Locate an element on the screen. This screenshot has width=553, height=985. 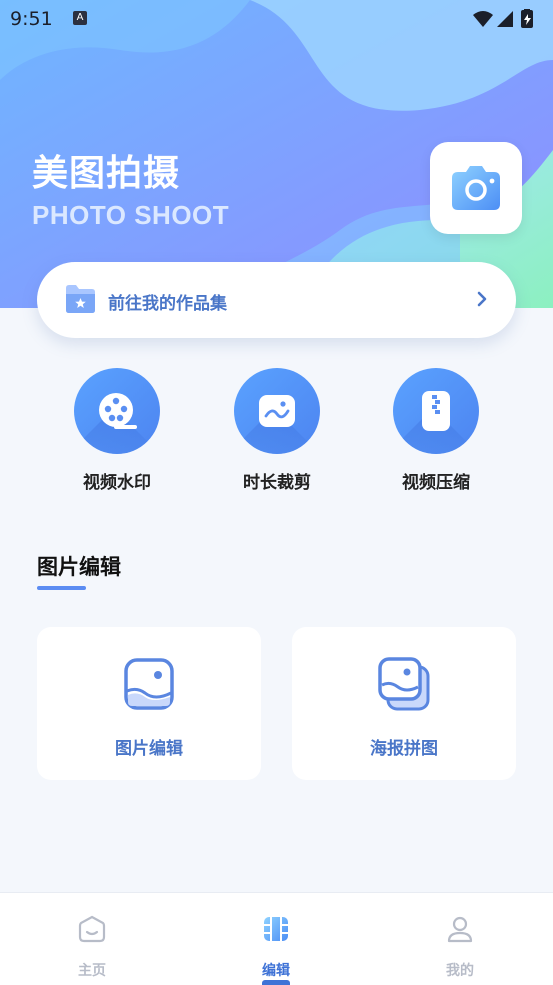
film-edit-icon is located at coordinates (276, 929).